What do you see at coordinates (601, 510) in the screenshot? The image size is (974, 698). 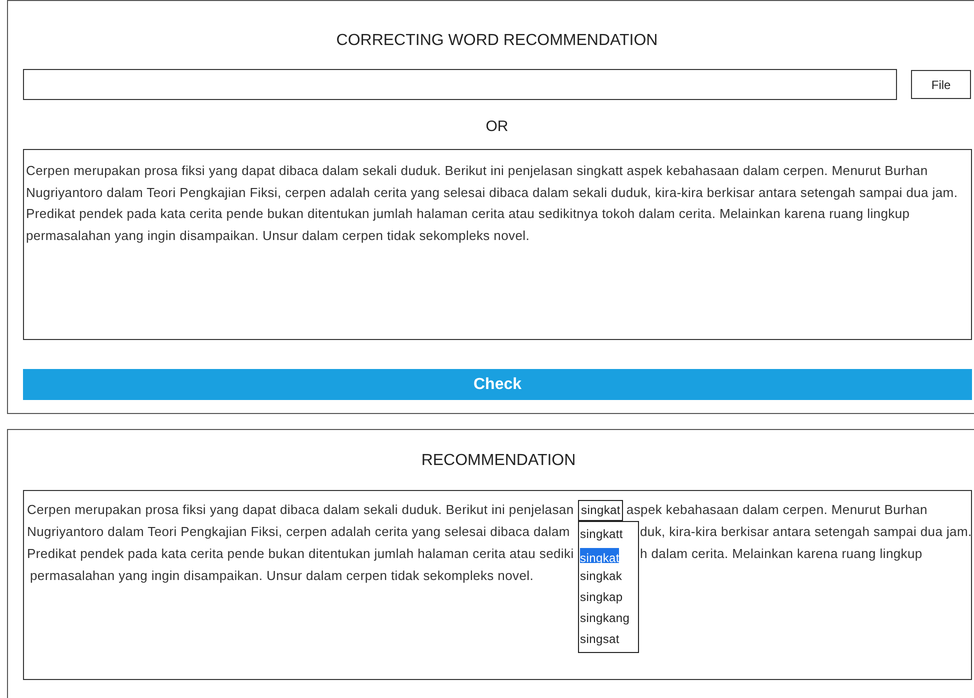 I see `word-select: singkat` at bounding box center [601, 510].